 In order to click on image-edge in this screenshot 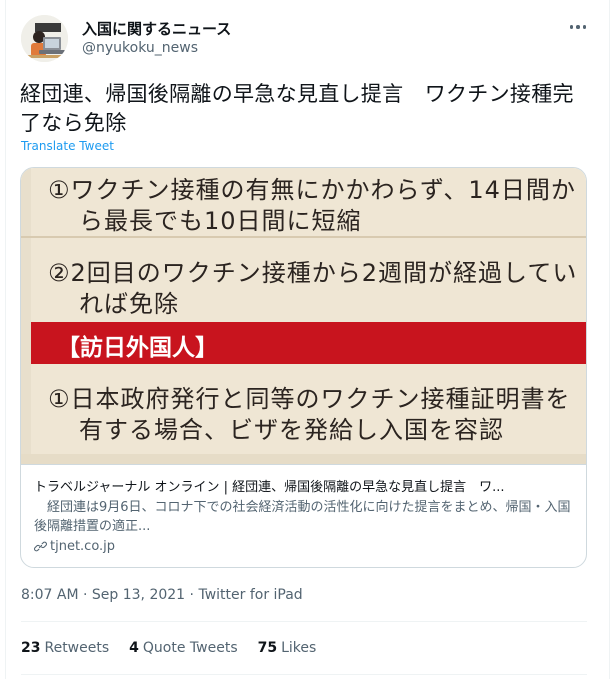, I will do `click(26, 316)`.